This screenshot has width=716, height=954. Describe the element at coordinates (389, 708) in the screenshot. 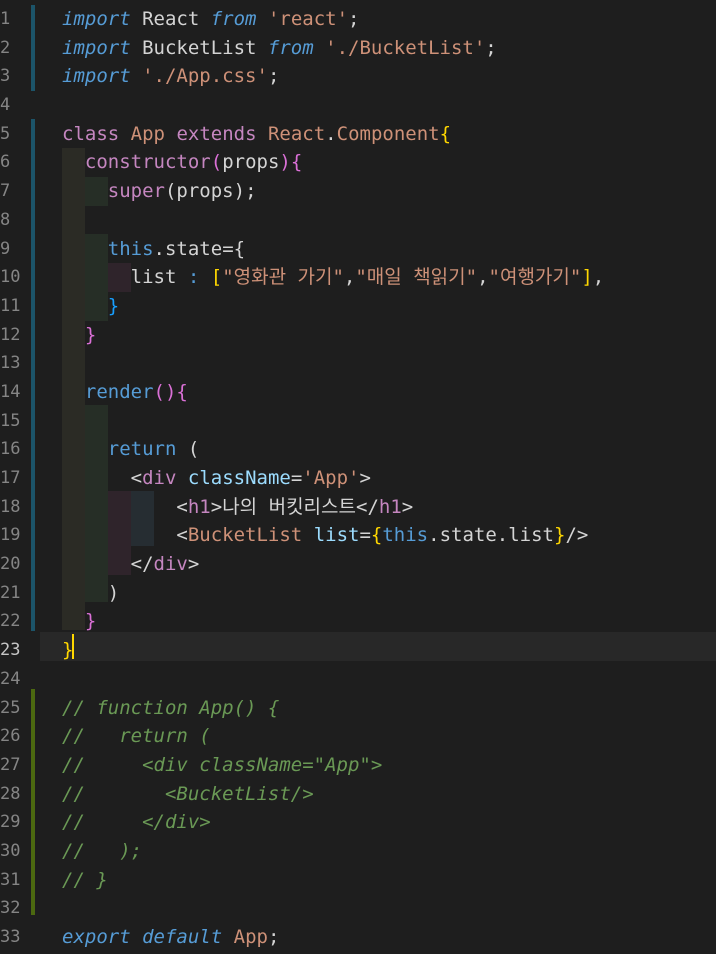

I see `code-line: // function App() {` at that location.